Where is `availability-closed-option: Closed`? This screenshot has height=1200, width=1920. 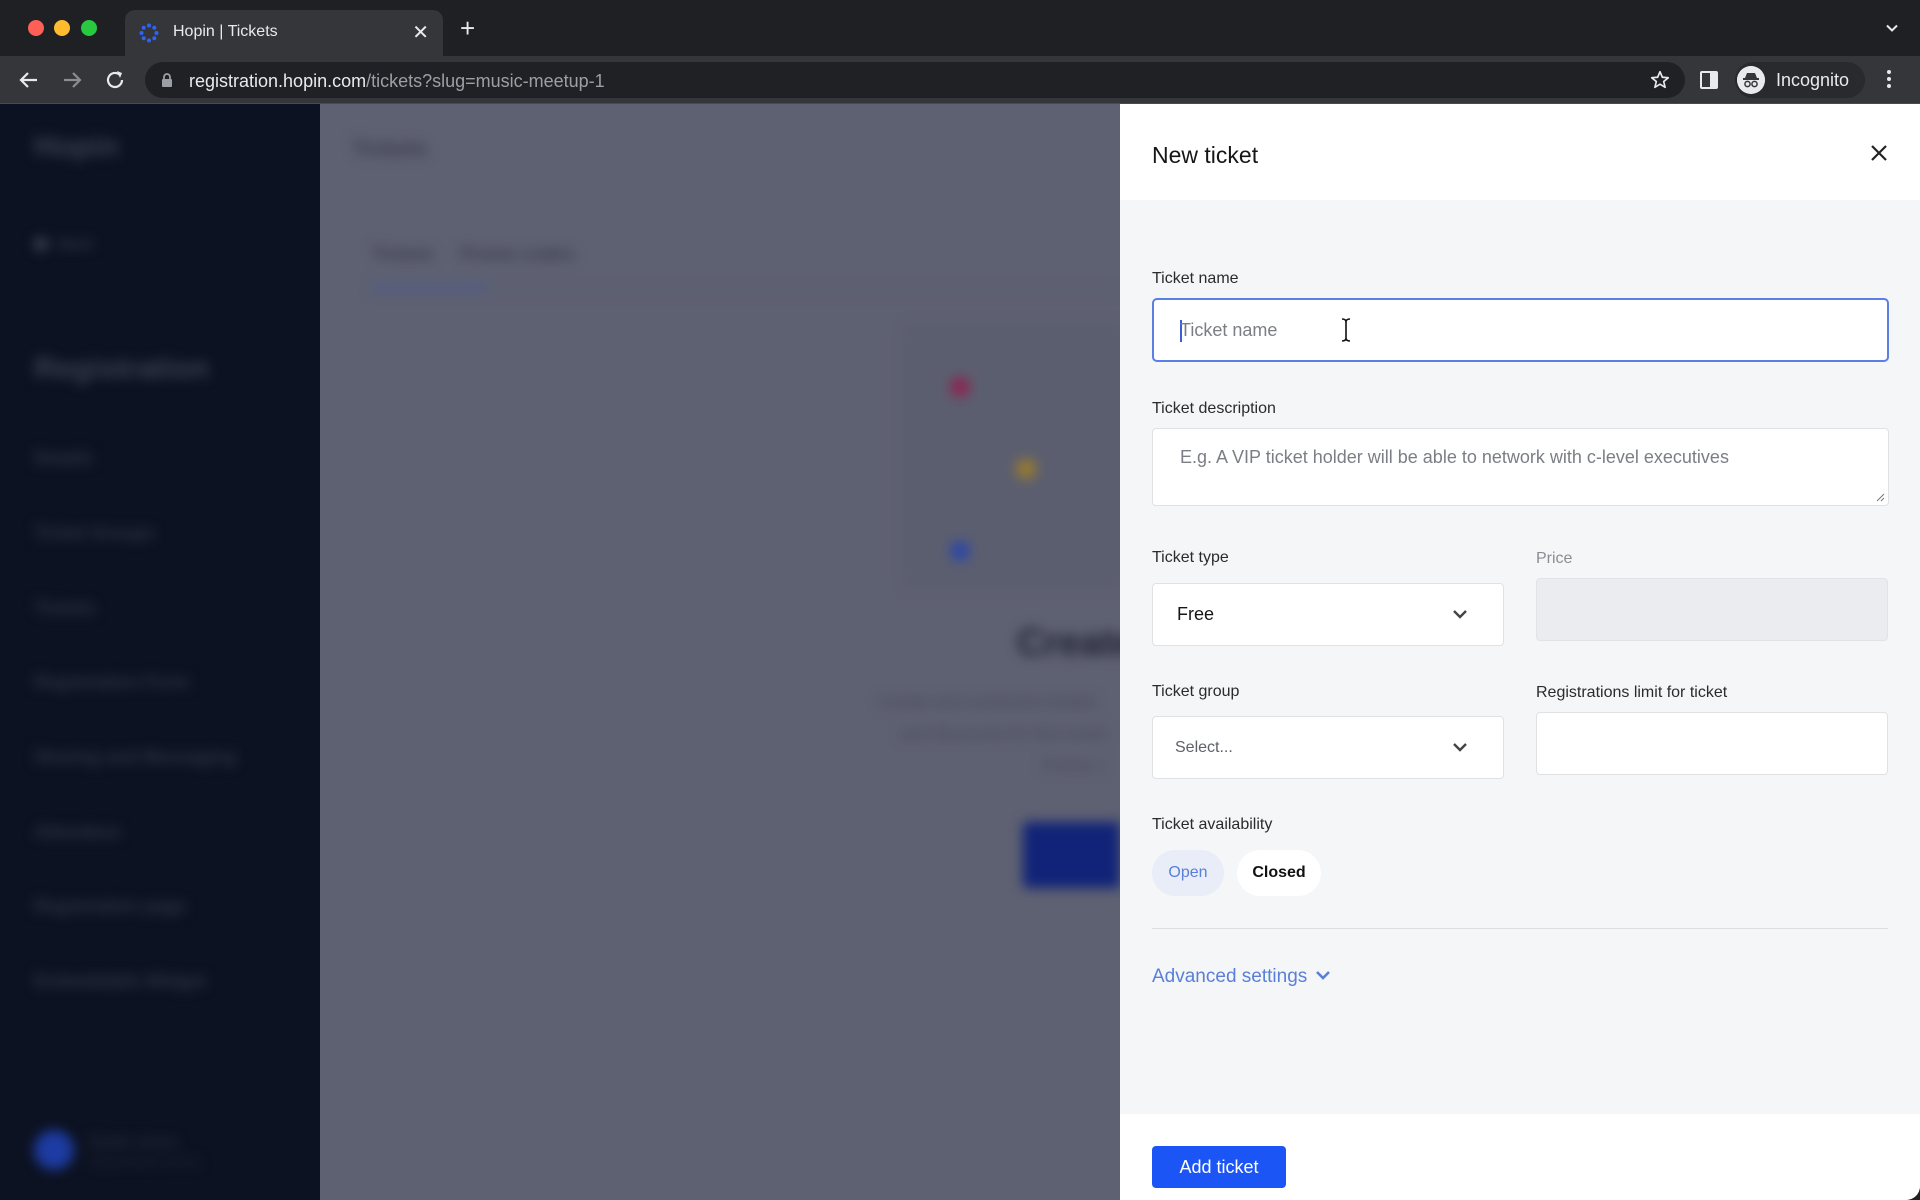
availability-closed-option: Closed is located at coordinates (1279, 873).